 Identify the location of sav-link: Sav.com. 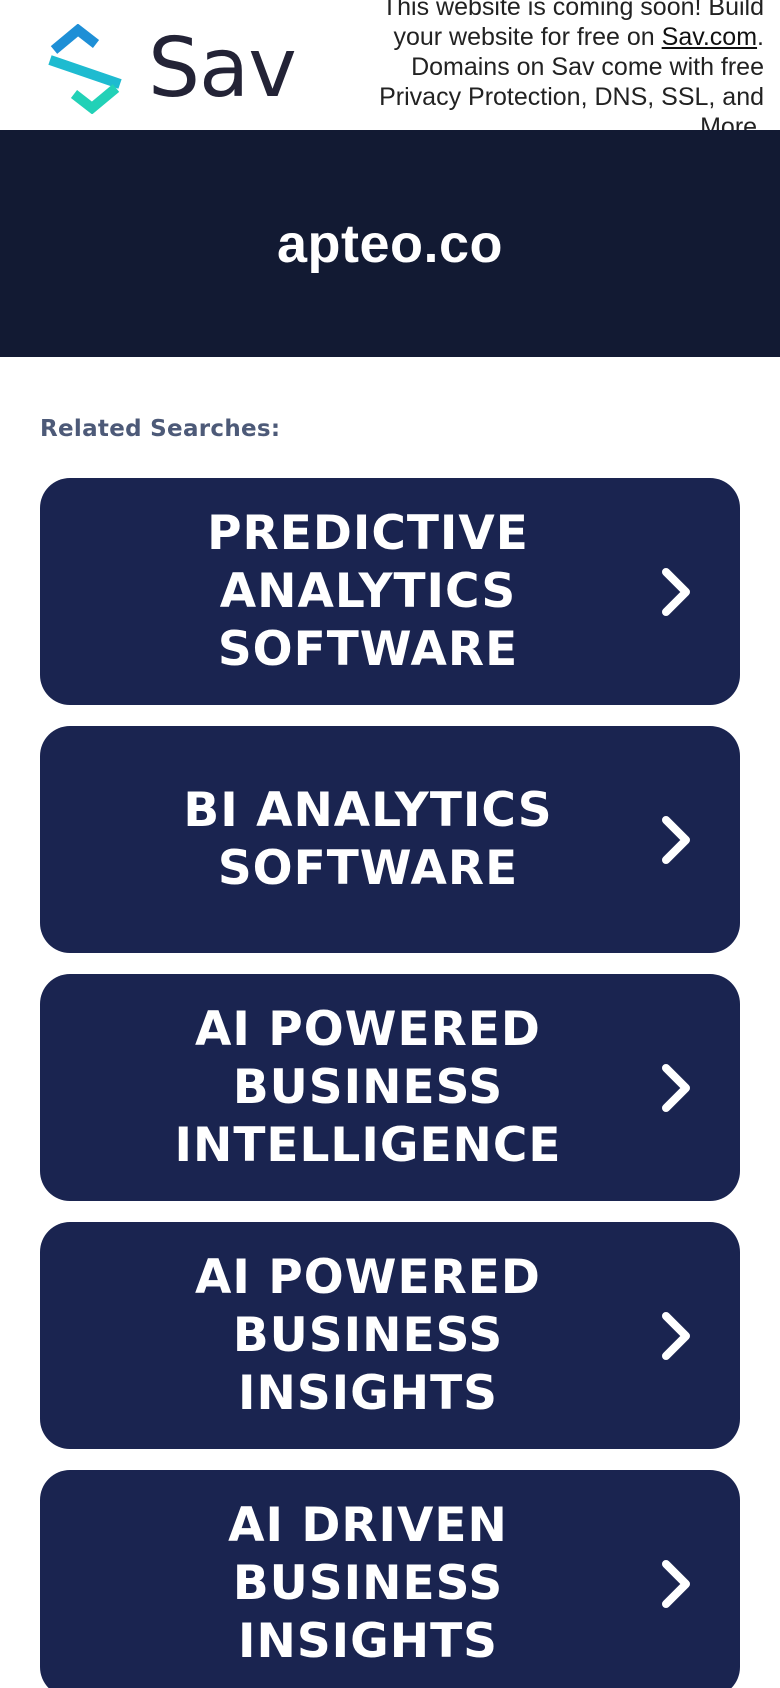
(709, 37).